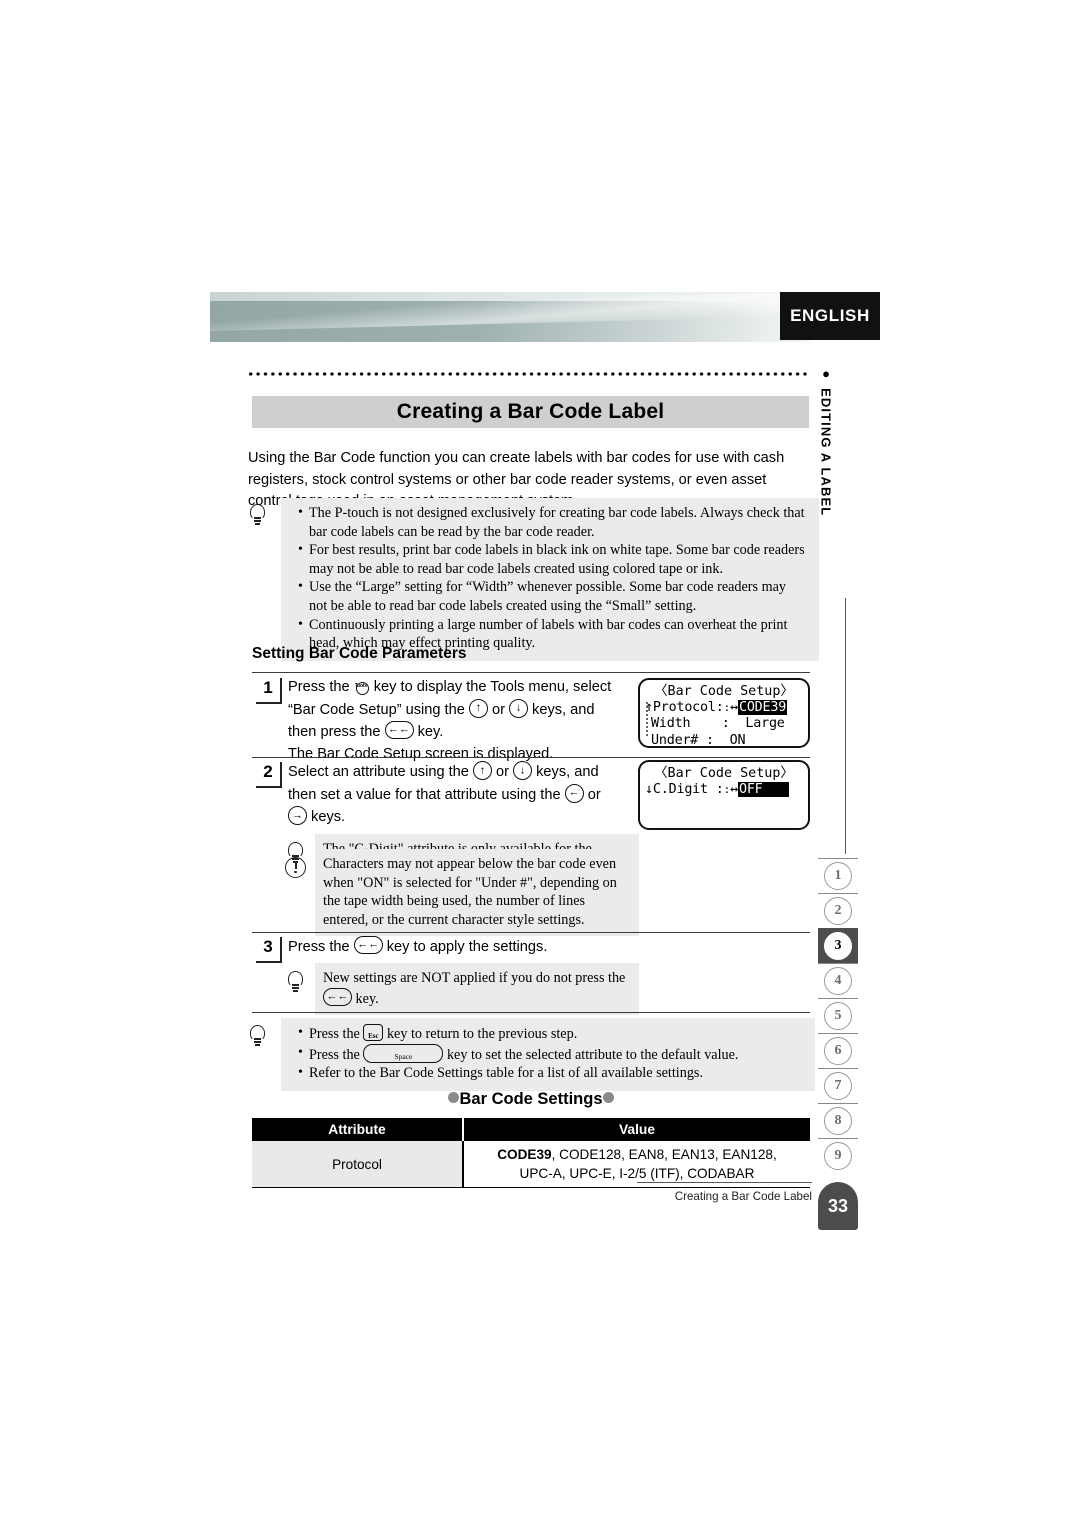  What do you see at coordinates (743, 1196) in the screenshot?
I see `footer-title: Creating a Bar Code Label` at bounding box center [743, 1196].